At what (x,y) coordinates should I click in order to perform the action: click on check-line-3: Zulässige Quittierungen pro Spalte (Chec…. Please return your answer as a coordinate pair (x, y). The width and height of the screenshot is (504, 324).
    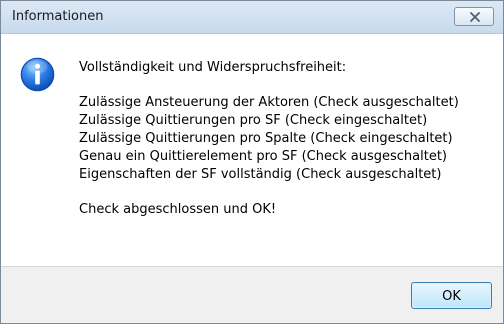
    Looking at the image, I should click on (266, 138).